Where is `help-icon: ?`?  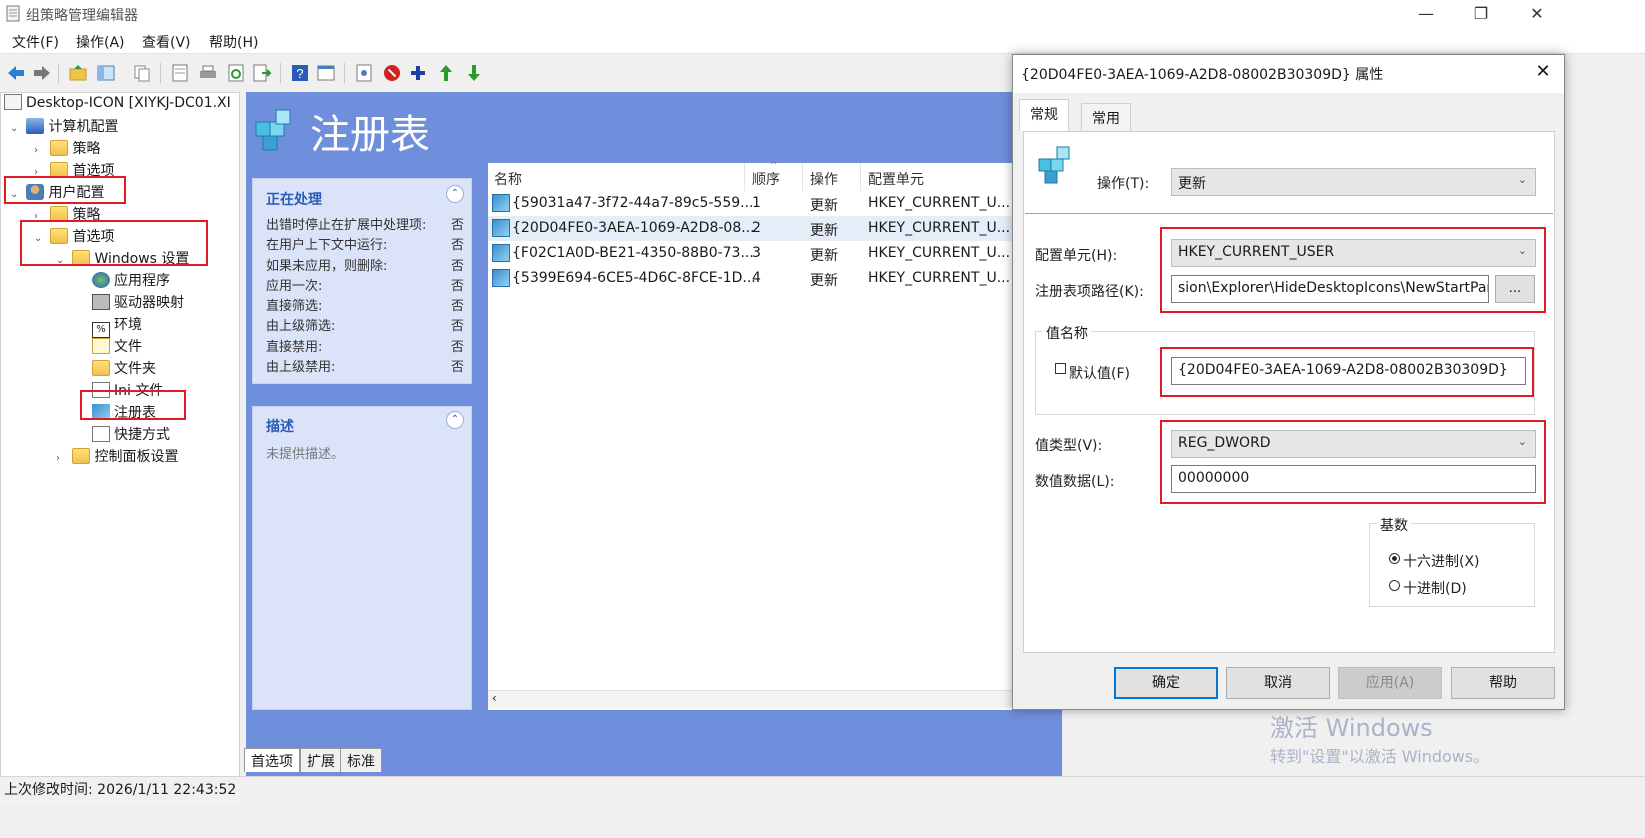 help-icon: ? is located at coordinates (300, 73).